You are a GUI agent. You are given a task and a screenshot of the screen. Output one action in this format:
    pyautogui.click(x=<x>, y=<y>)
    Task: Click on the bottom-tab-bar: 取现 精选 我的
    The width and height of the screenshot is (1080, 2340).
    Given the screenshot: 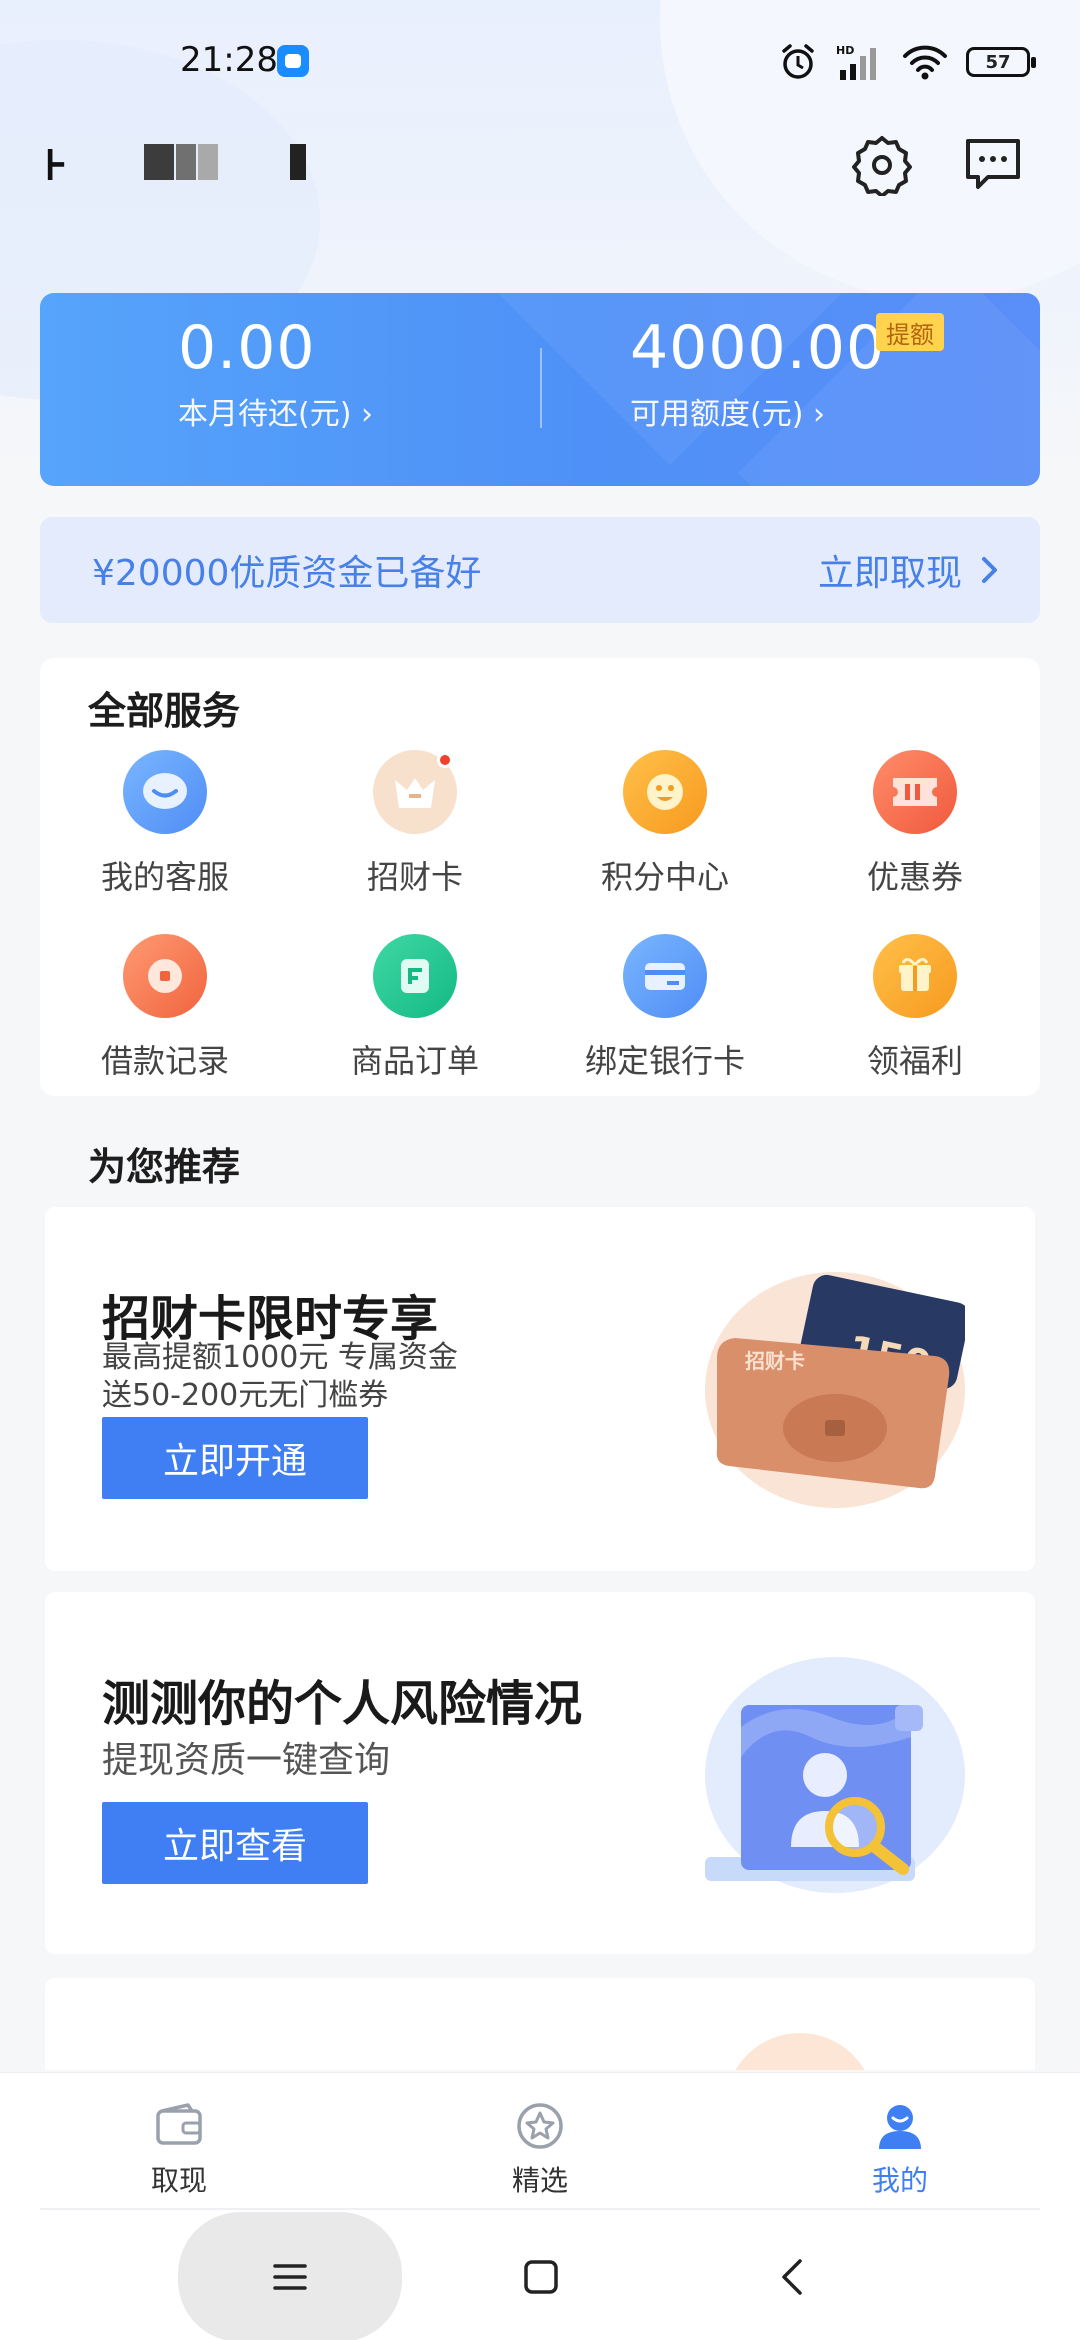 What is the action you would take?
    pyautogui.click(x=540, y=2142)
    